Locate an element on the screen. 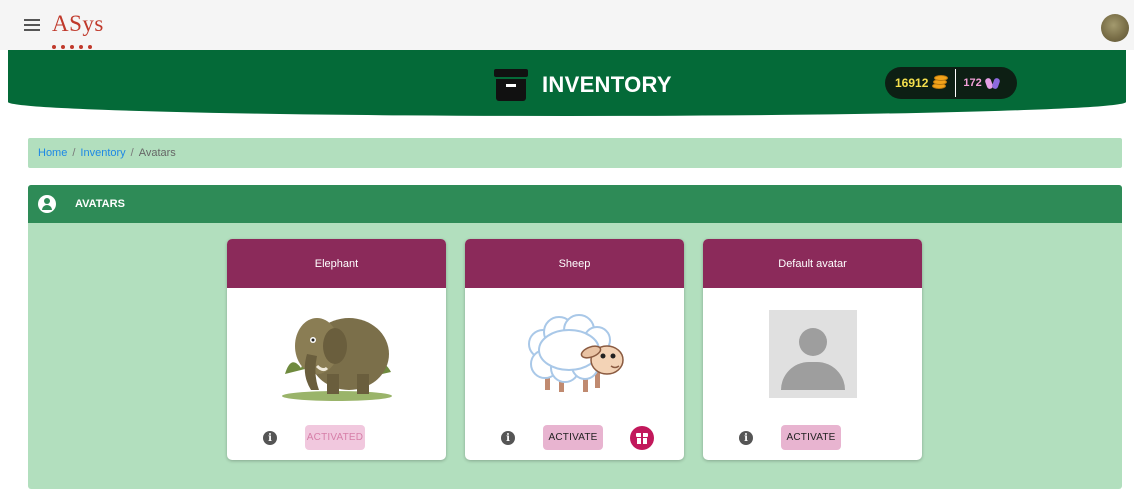  coins-value: 16912 is located at coordinates (912, 83).